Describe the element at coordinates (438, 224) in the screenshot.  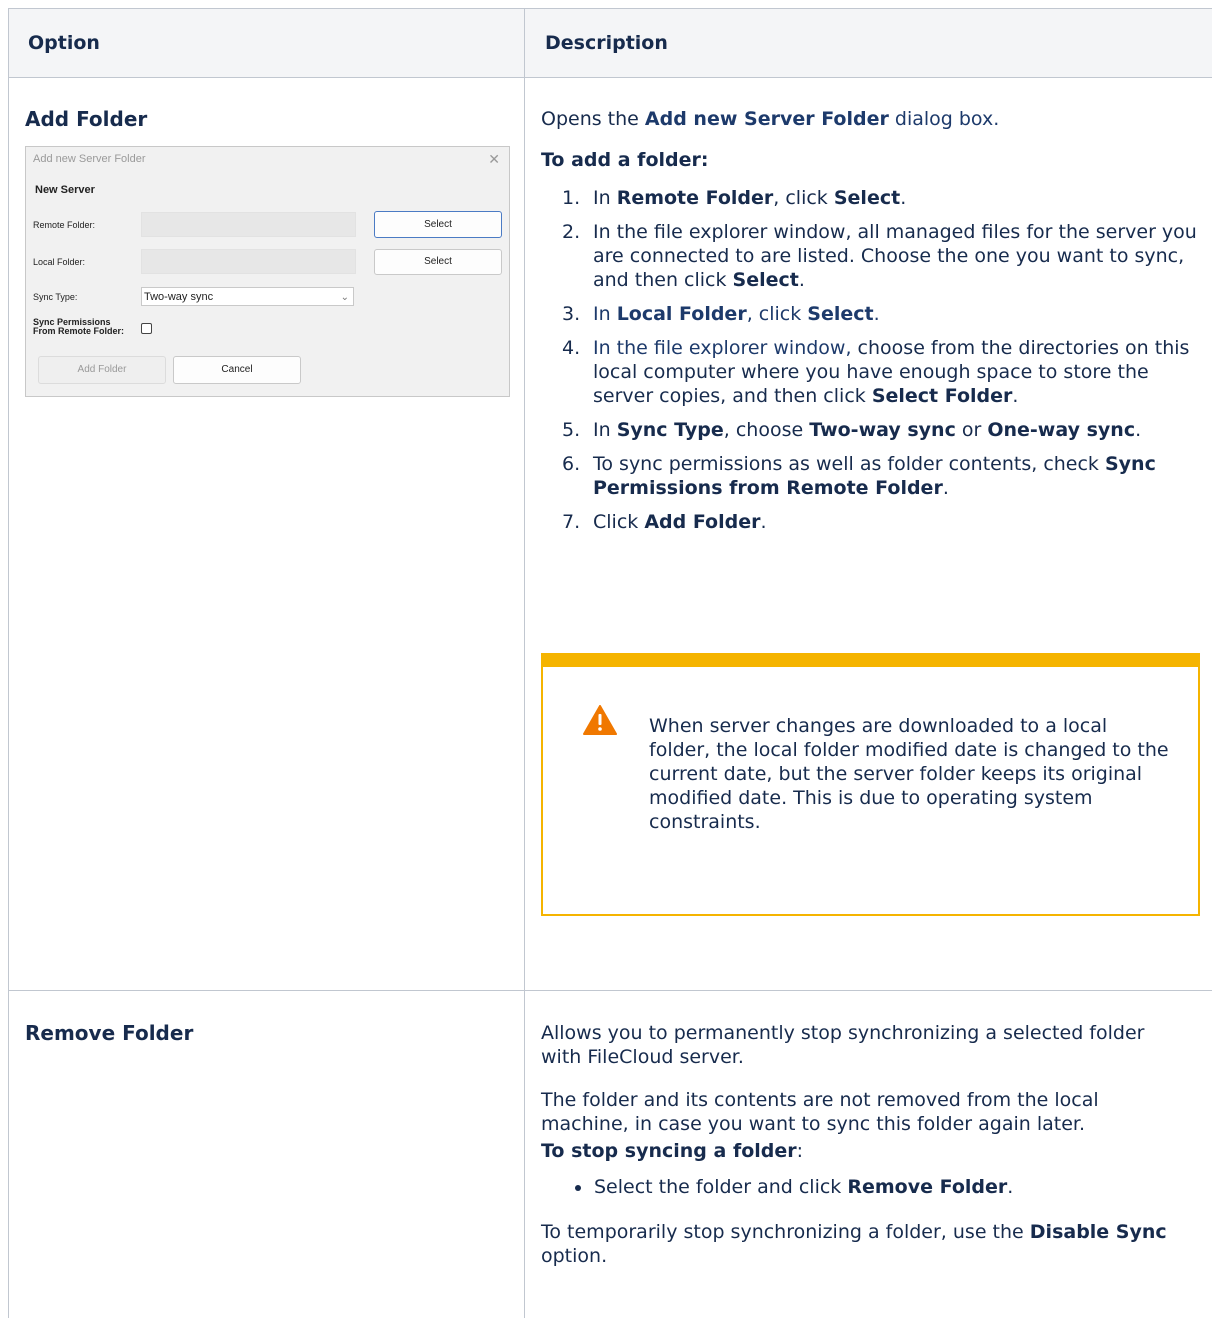
I see `remote-select-button: Select` at that location.